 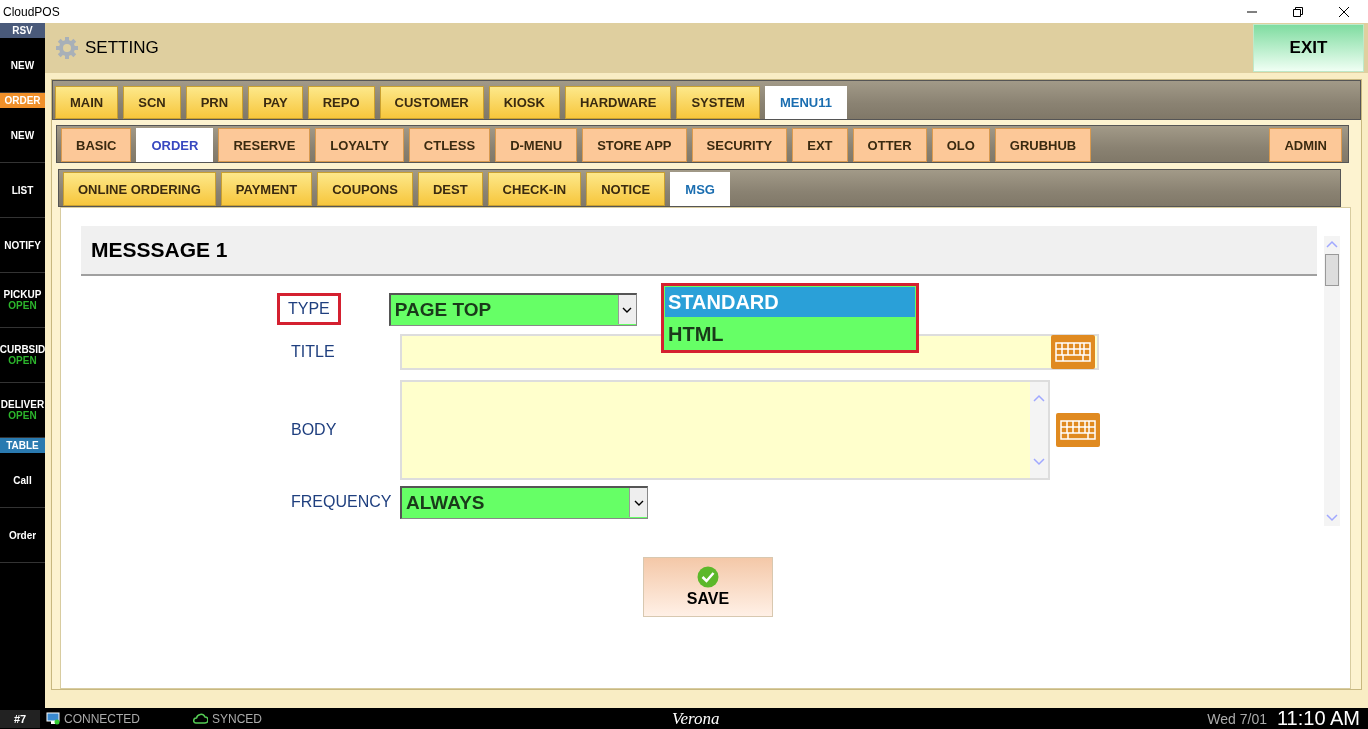 I want to click on section-title: MESSSAGE 1, so click(x=159, y=250).